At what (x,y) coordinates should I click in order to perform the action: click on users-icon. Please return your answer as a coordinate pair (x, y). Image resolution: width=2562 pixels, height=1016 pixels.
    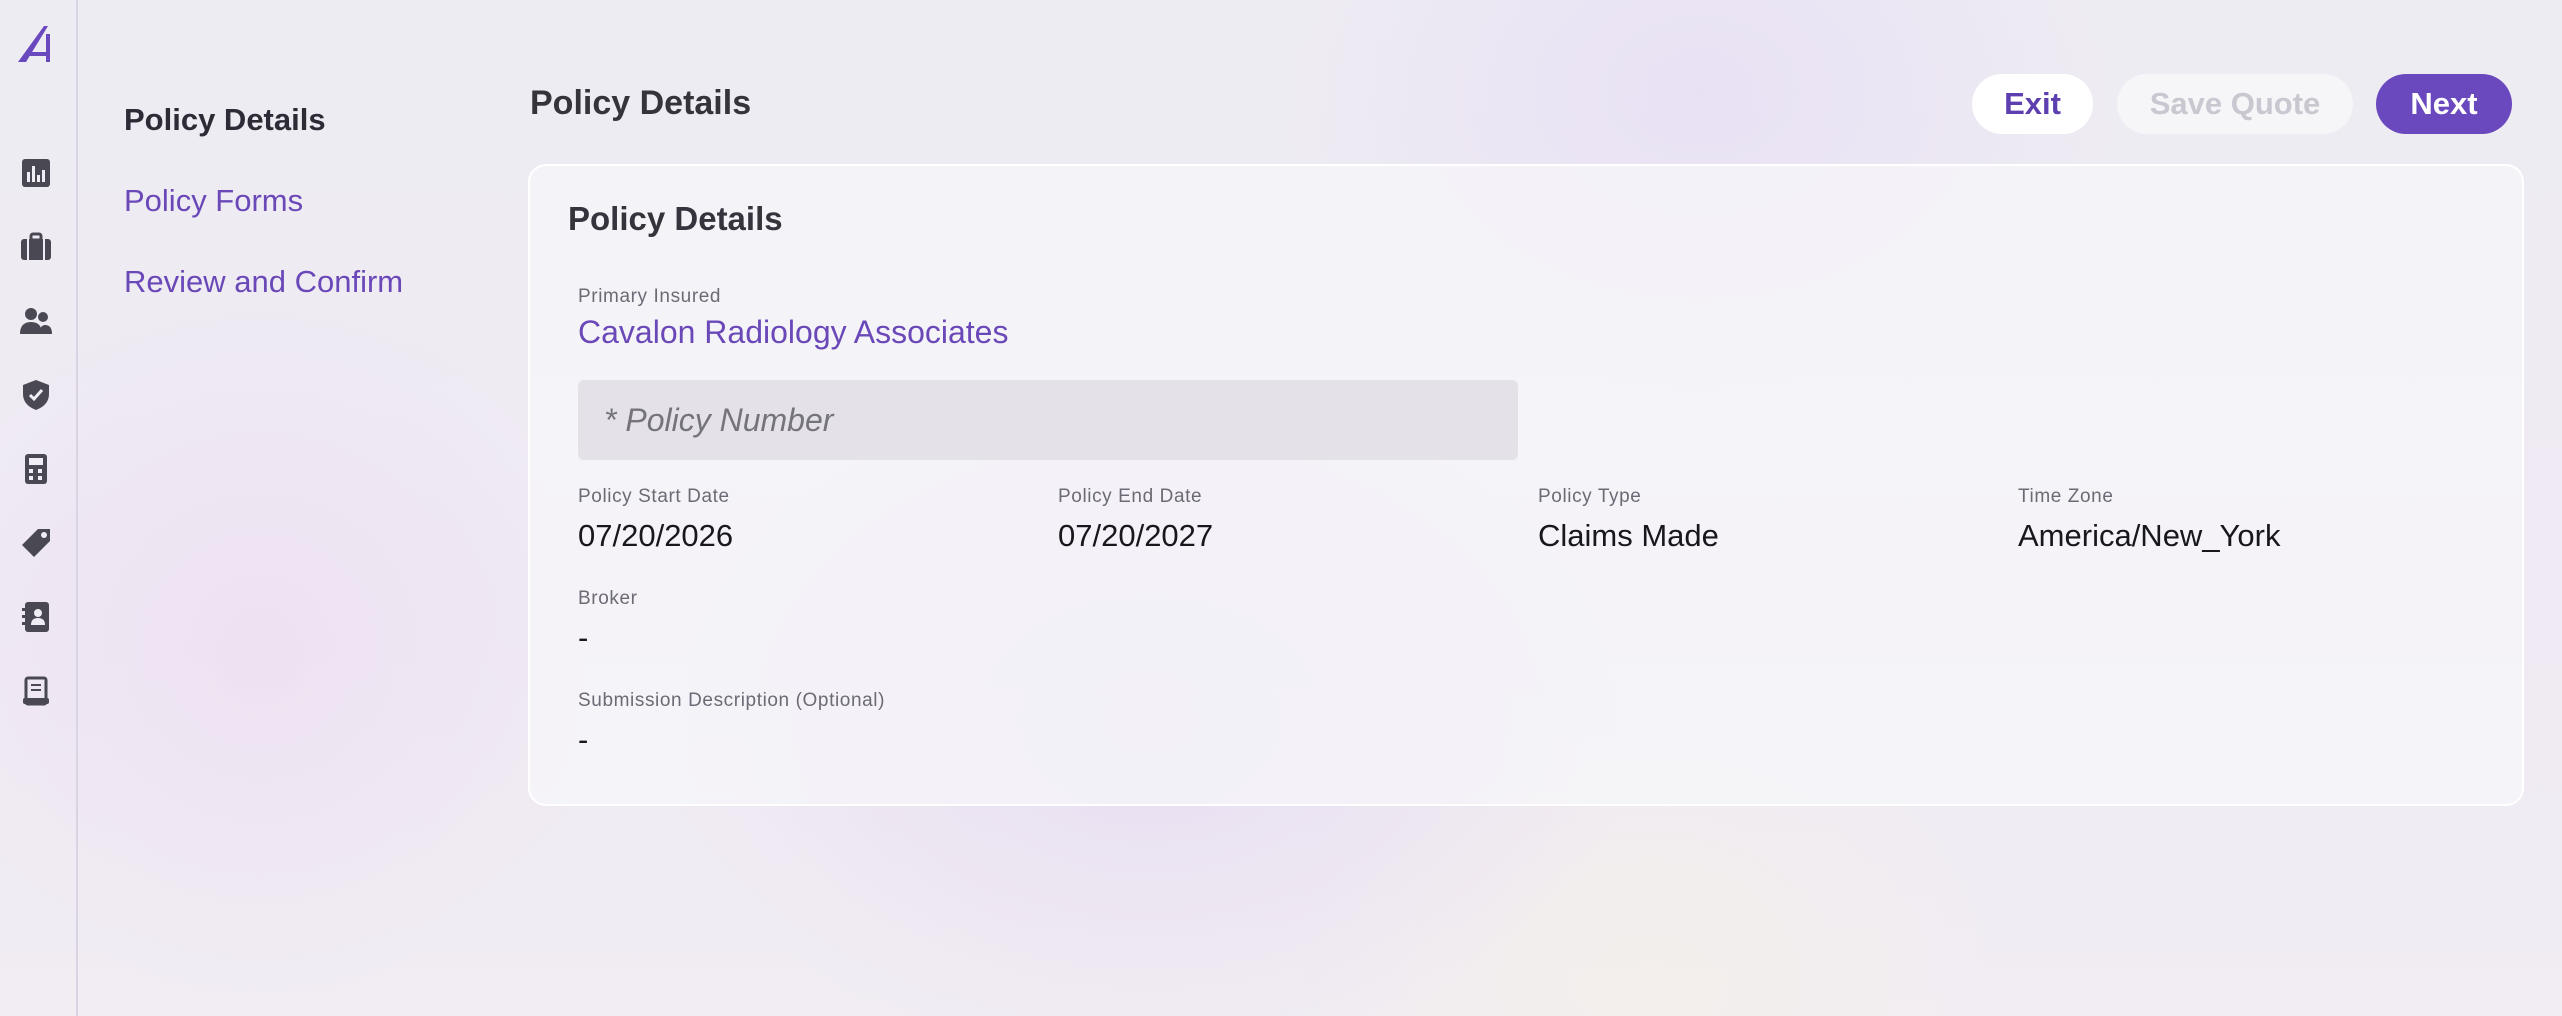
    Looking at the image, I should click on (36, 321).